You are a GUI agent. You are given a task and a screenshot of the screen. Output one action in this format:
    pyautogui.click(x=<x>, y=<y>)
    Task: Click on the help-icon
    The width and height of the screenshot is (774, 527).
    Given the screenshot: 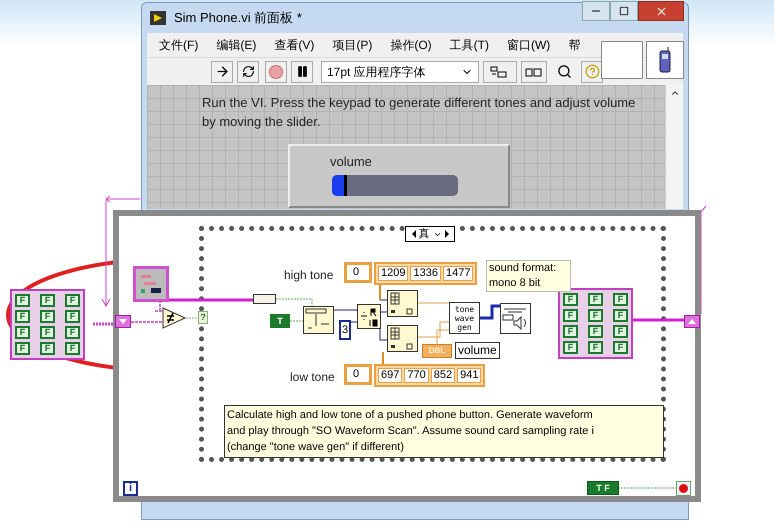 What is the action you would take?
    pyautogui.click(x=592, y=71)
    